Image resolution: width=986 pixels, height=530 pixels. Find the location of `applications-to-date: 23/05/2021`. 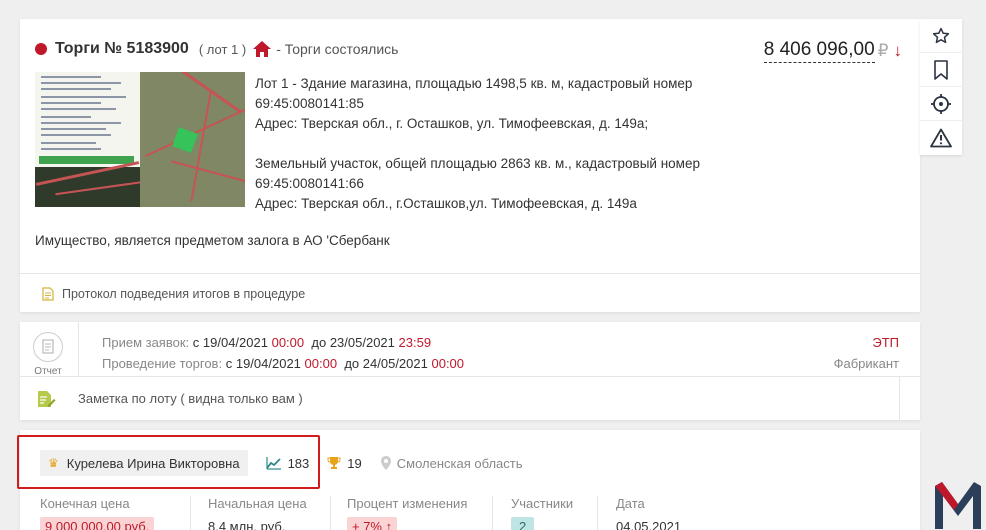

applications-to-date: 23/05/2021 is located at coordinates (362, 342).